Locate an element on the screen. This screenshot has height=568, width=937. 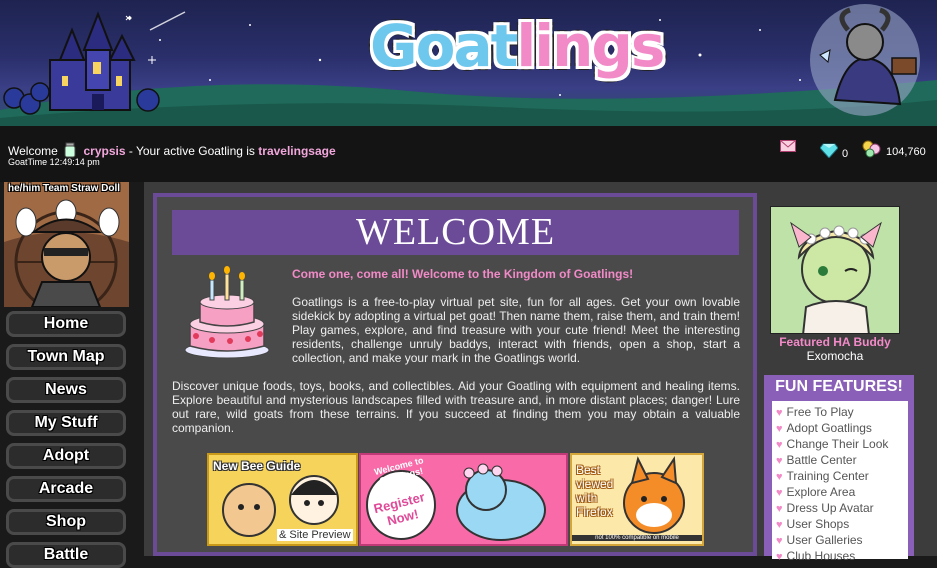
coins-icon is located at coordinates (871, 149).